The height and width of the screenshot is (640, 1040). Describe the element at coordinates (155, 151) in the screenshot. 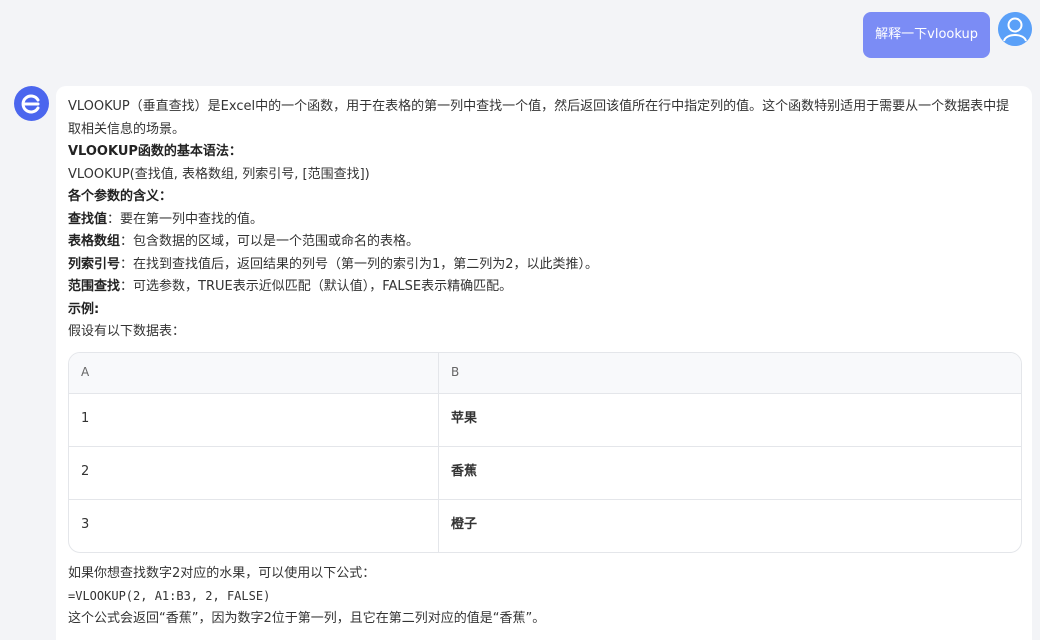

I see `syntax-heading: VLOOKUP函数的基本语法：` at that location.